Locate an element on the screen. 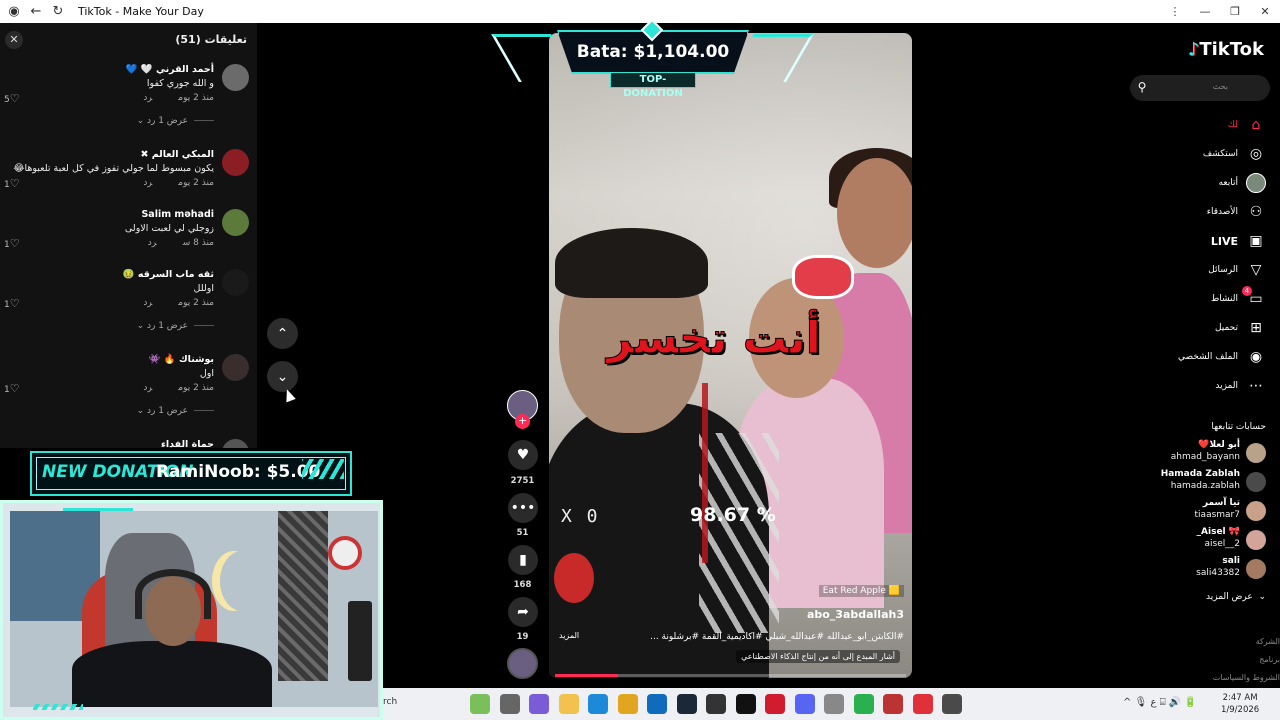 The height and width of the screenshot is (720, 1280). store-icon is located at coordinates (627, 704).